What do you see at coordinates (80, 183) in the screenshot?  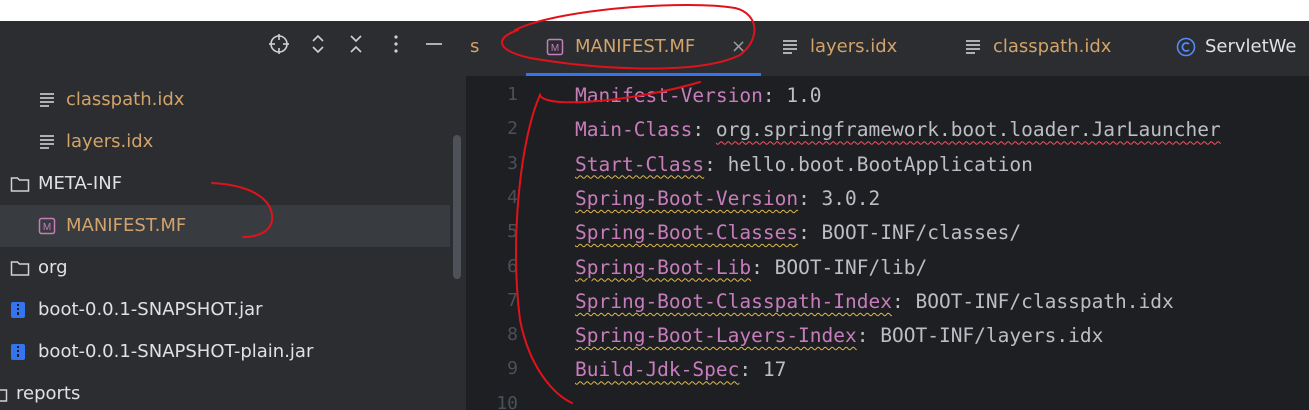 I see `tree-item-label: META-INF` at bounding box center [80, 183].